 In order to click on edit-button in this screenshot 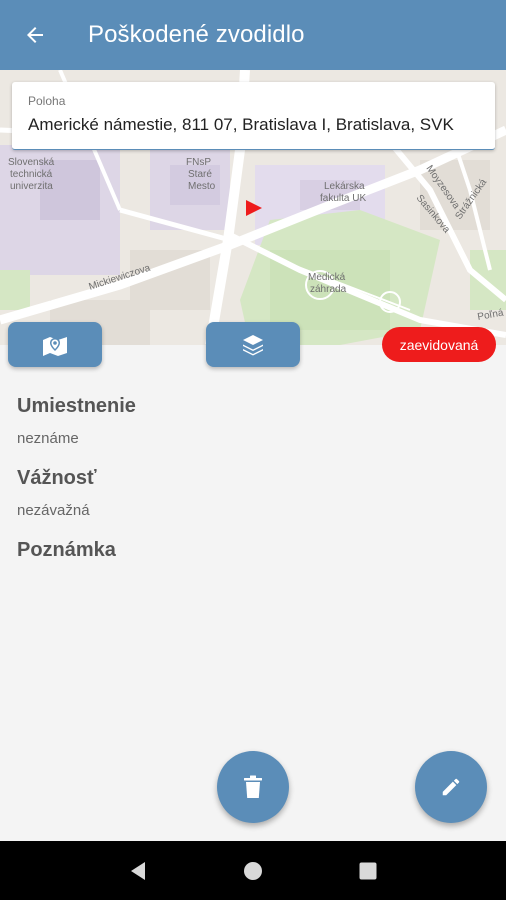, I will do `click(451, 787)`.